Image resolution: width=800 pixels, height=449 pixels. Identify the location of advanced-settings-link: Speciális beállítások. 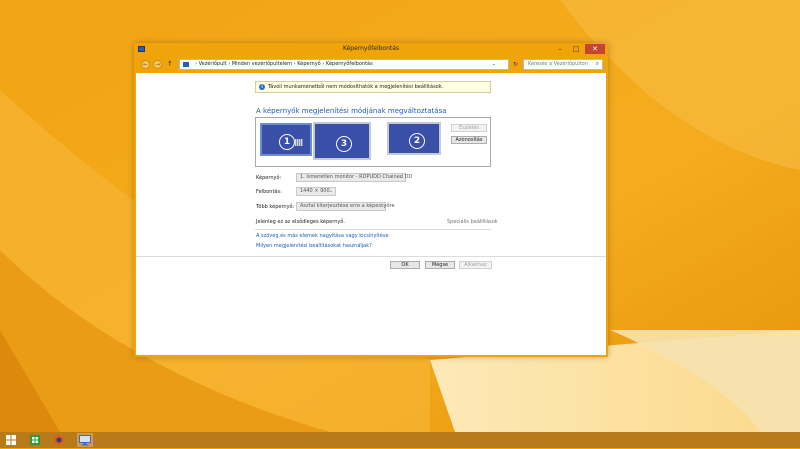
(472, 222).